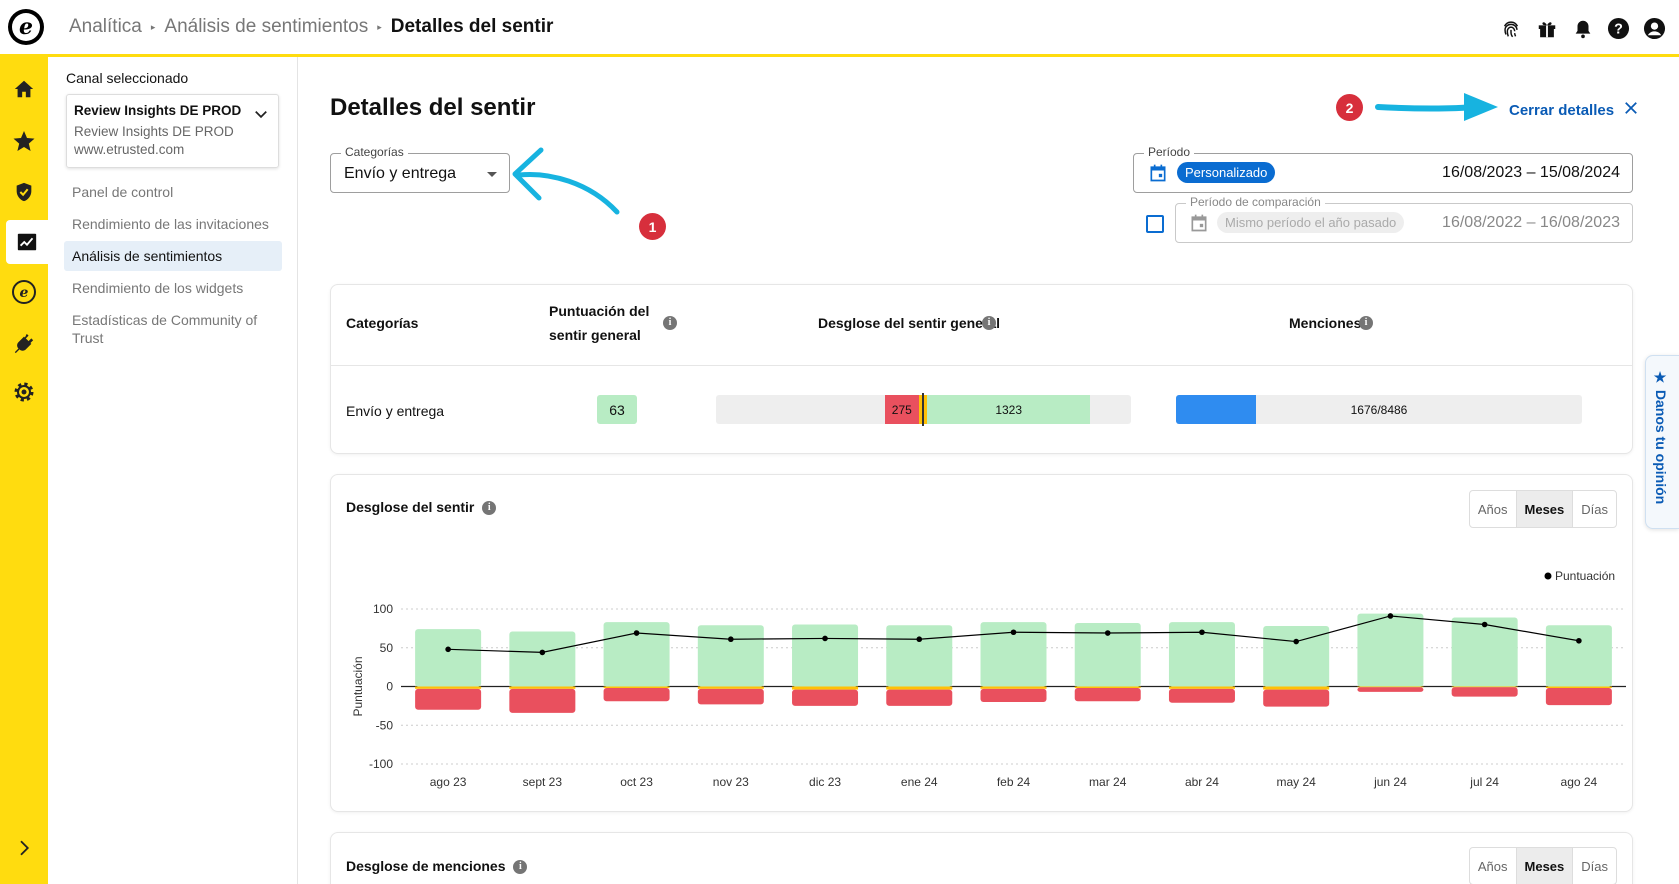 The height and width of the screenshot is (884, 1679). I want to click on x-tick-label: jun 24, so click(1390, 782).